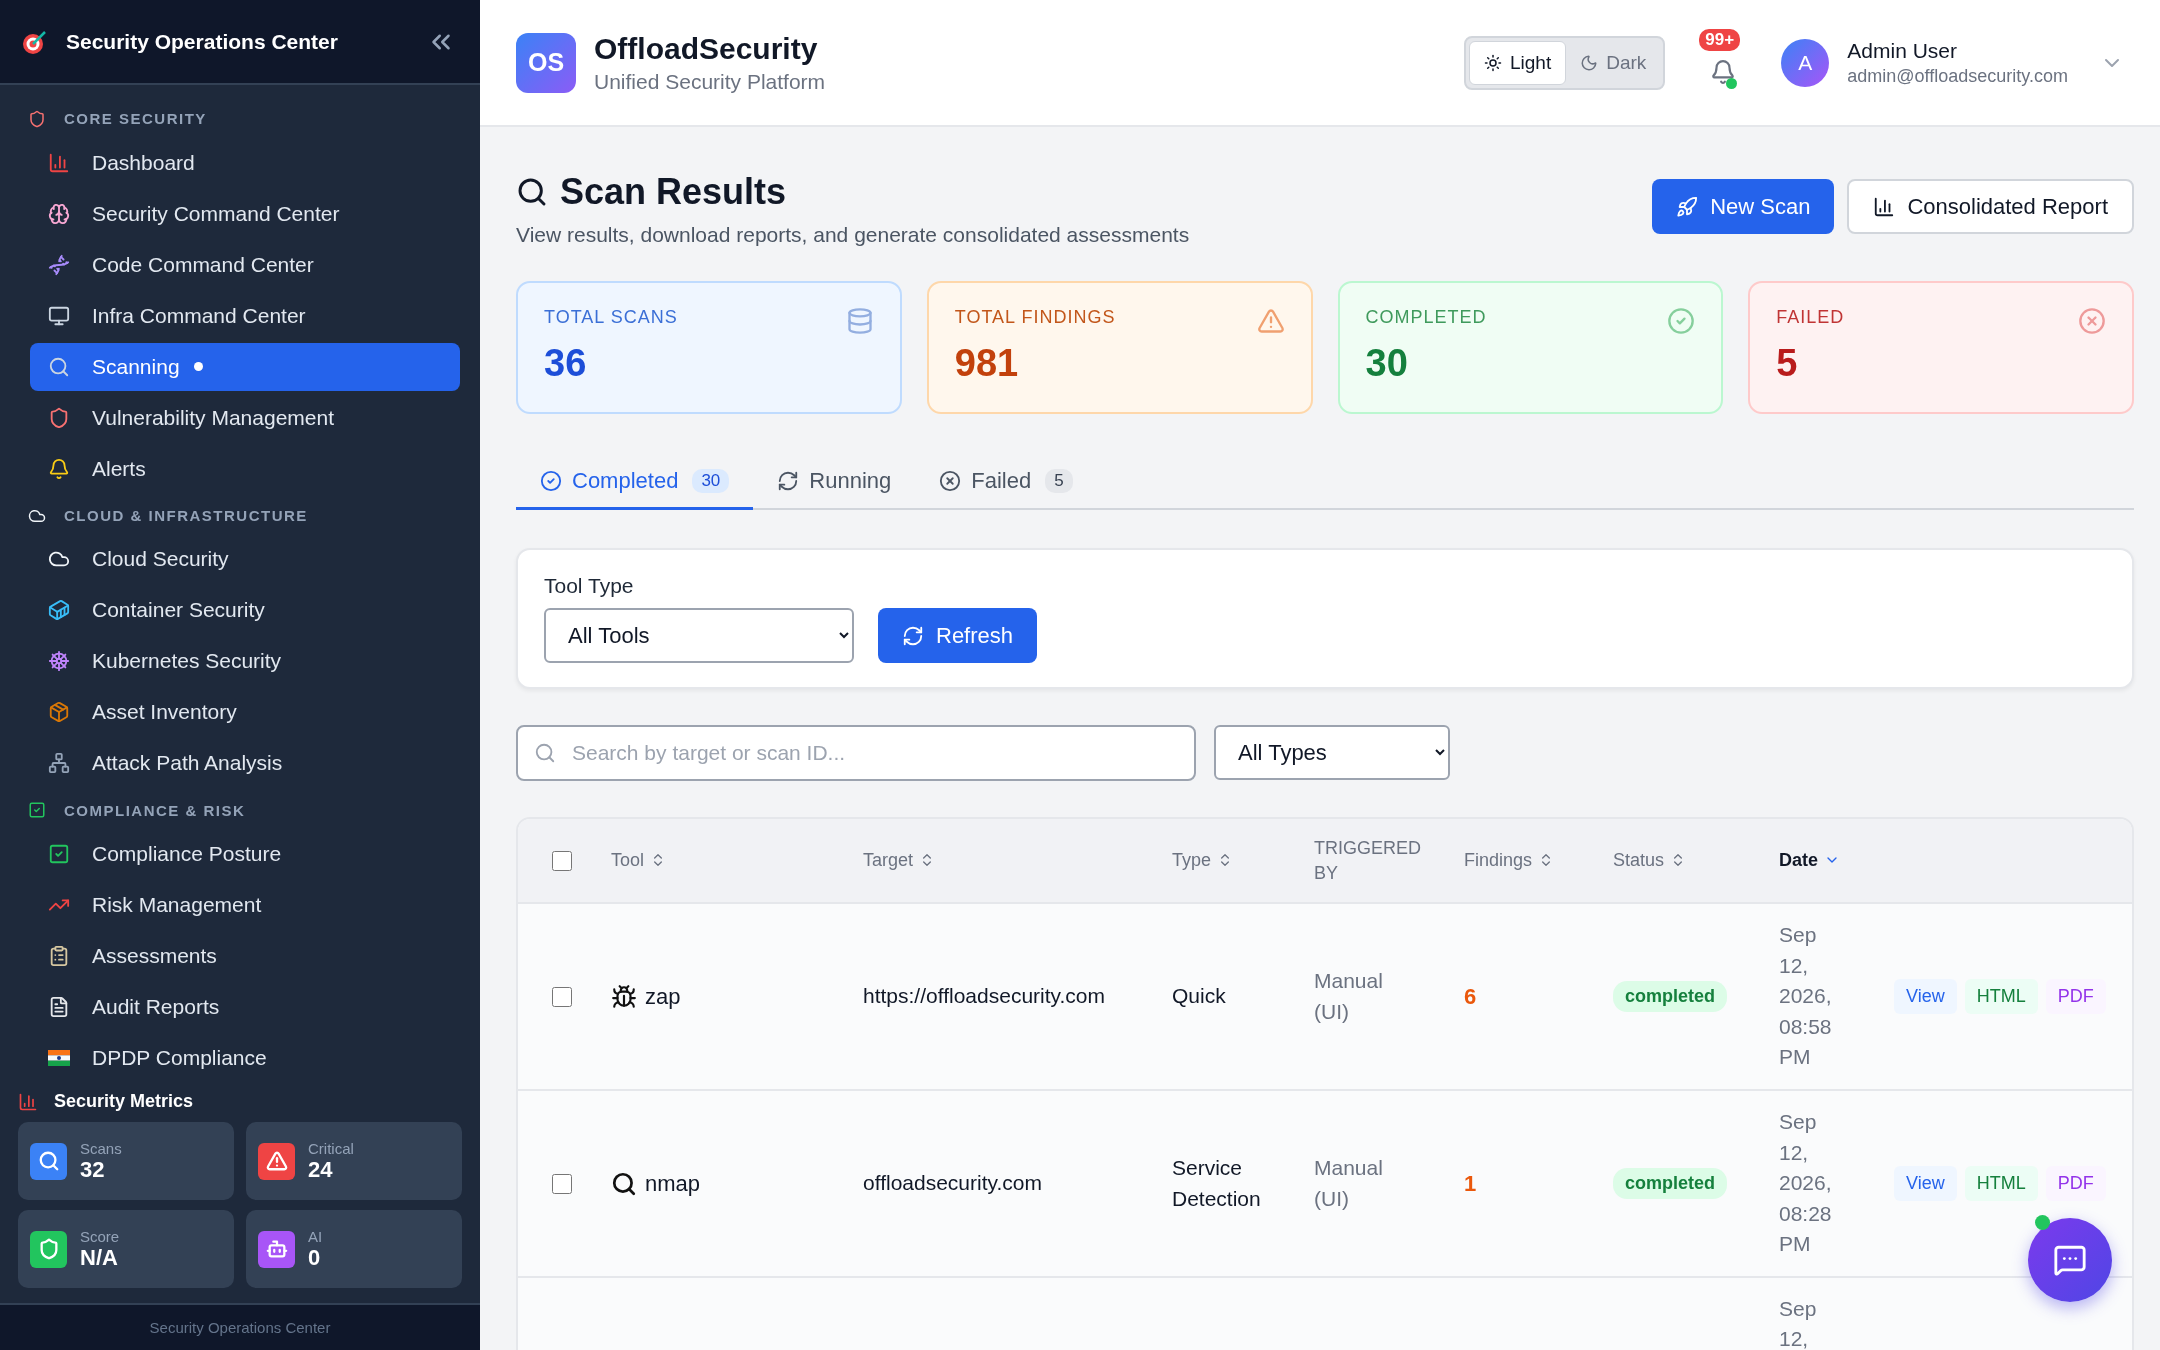  What do you see at coordinates (1589, 62) in the screenshot?
I see `moon-icon` at bounding box center [1589, 62].